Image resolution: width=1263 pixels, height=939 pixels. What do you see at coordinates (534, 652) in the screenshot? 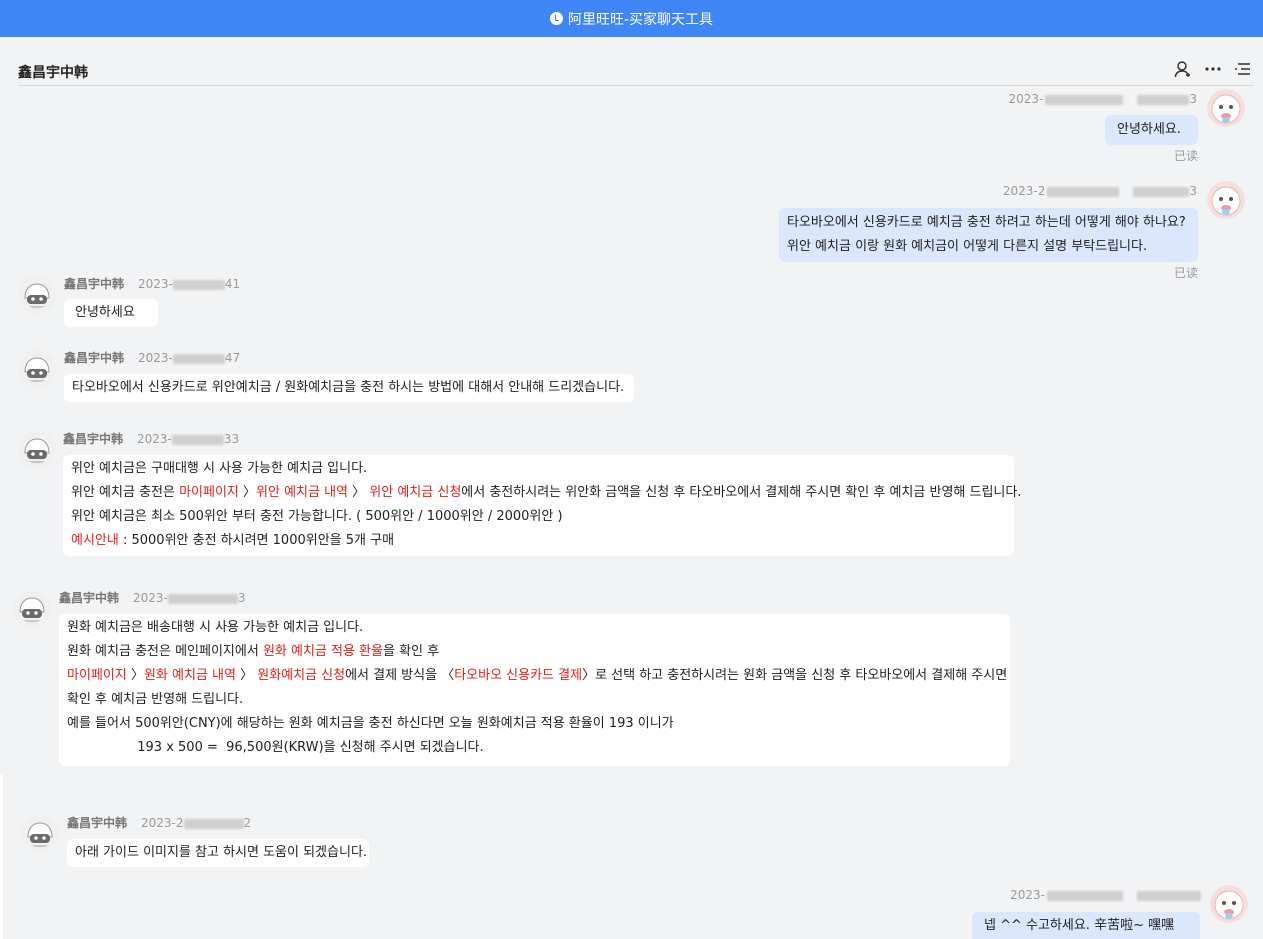
I see `message-line: 원화 예치금 충전은 메인페이지에서 원화 예치금 적용 환율을 확인 후` at bounding box center [534, 652].